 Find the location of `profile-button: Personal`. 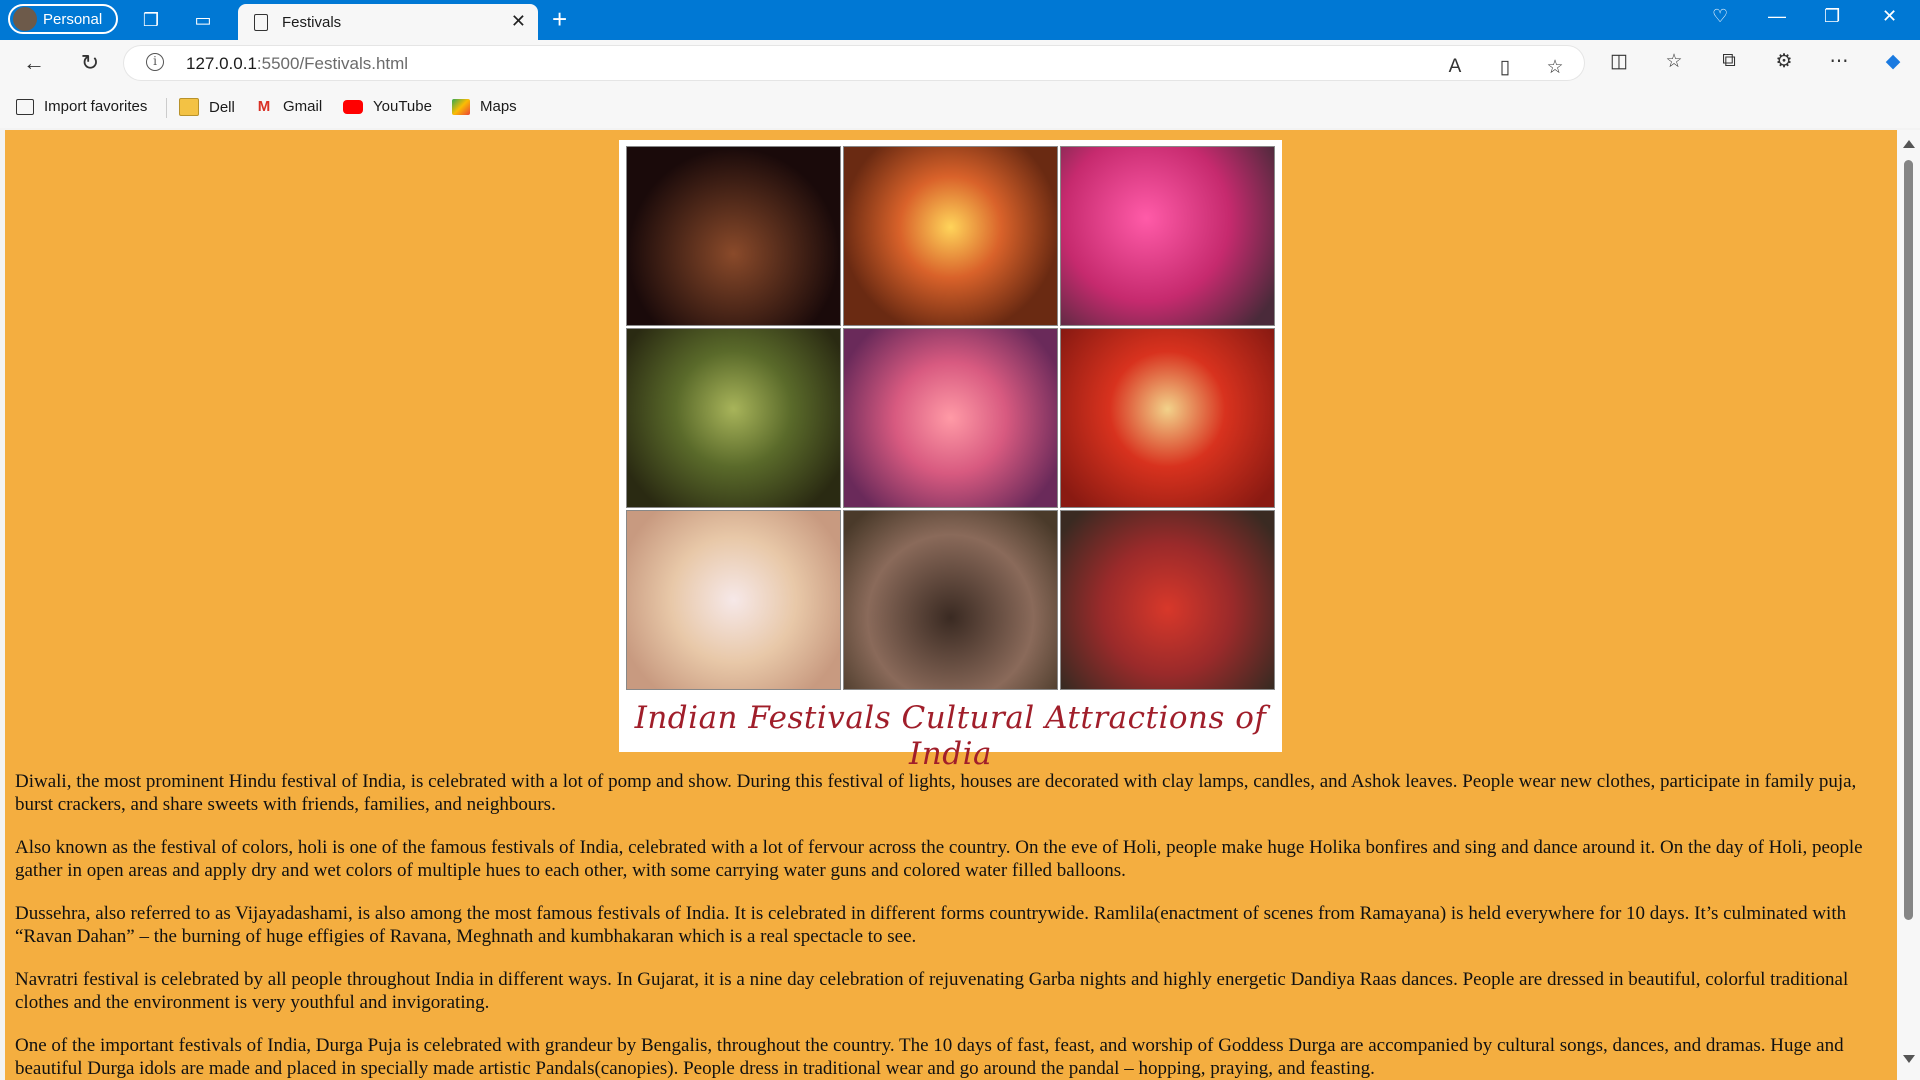

profile-button: Personal is located at coordinates (63, 19).